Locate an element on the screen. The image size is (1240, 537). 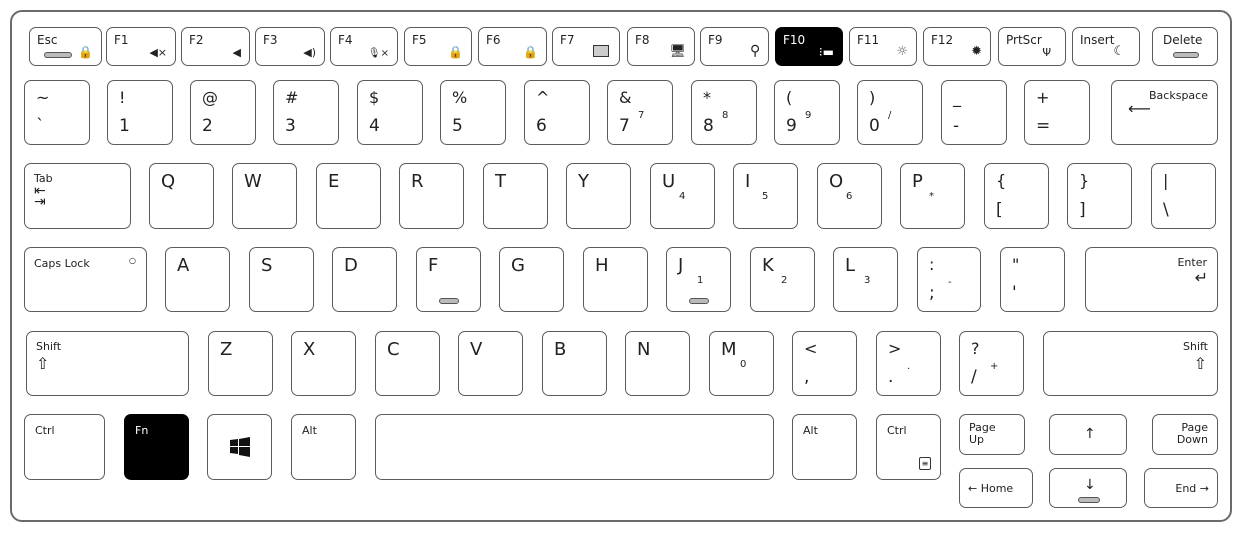
key-f11: F11 ☼ is located at coordinates (883, 46).